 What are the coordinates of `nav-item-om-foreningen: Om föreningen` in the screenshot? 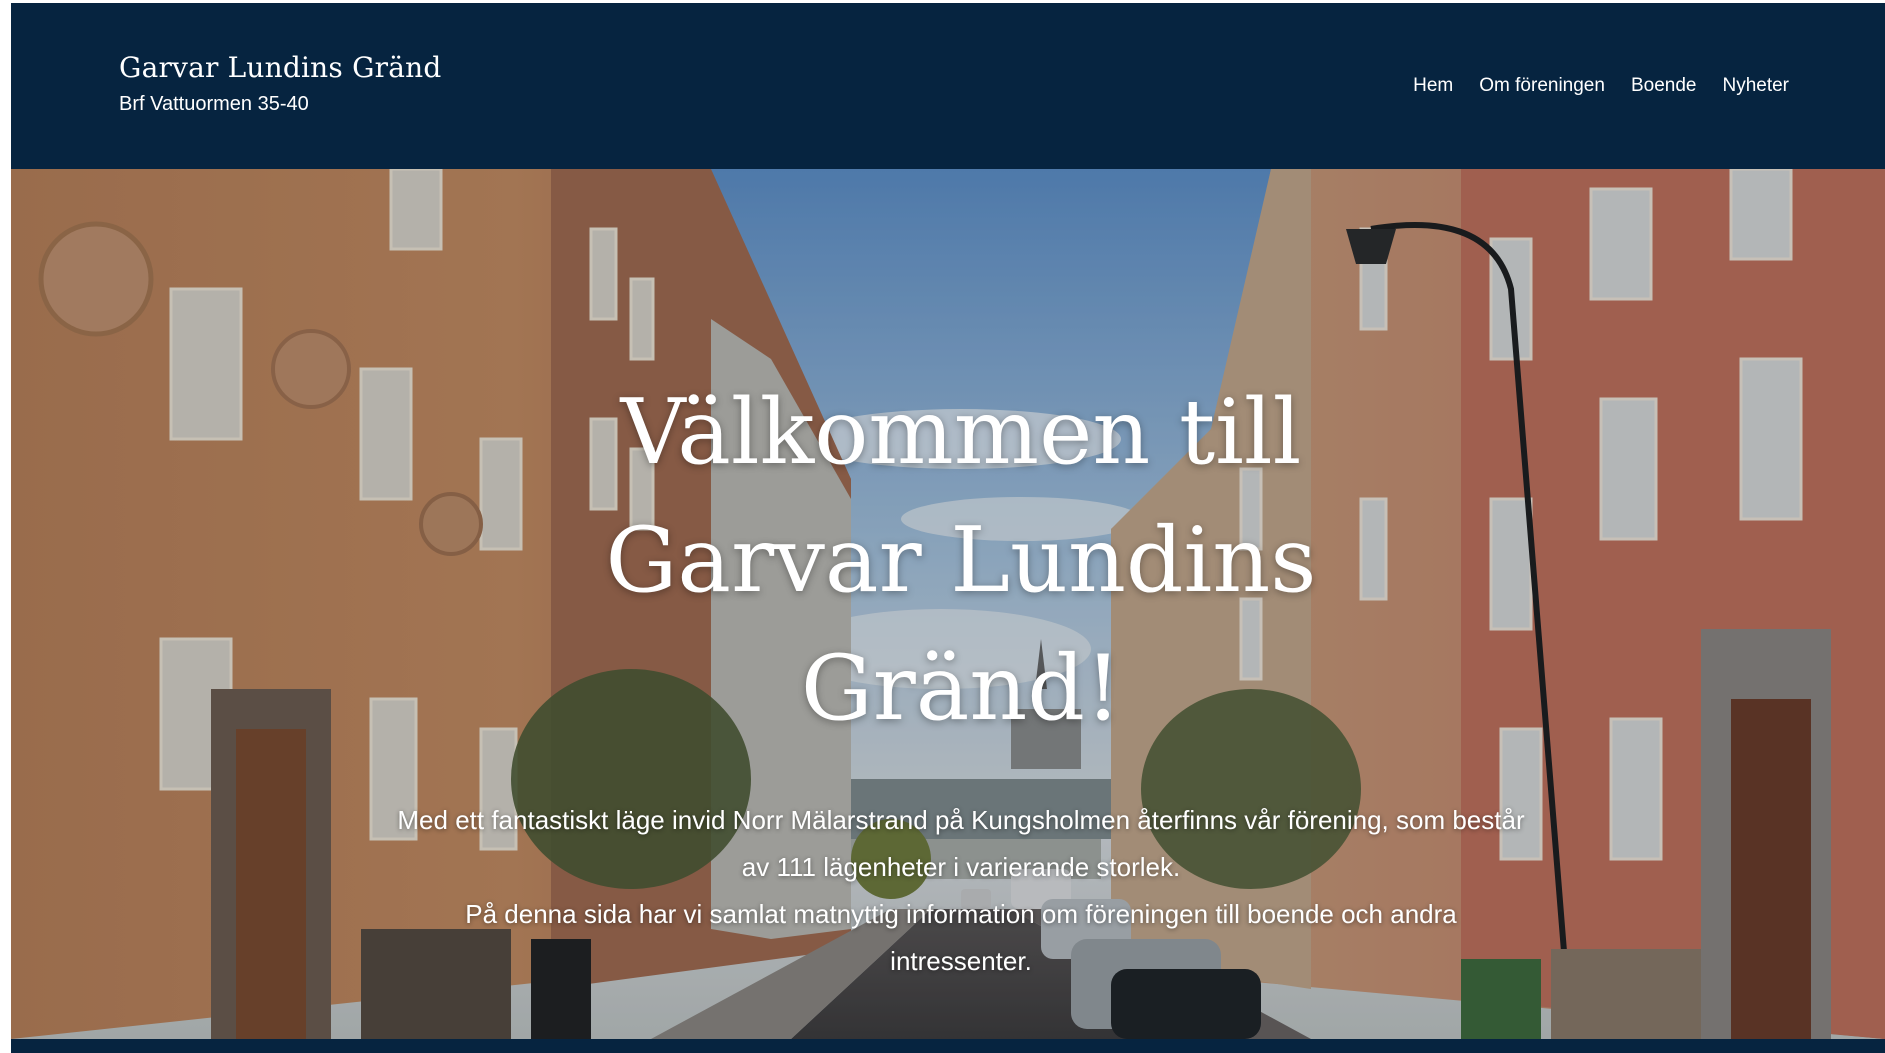 It's located at (1542, 86).